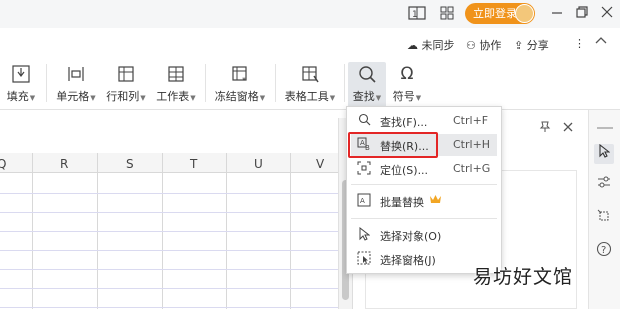 The width and height of the screenshot is (620, 309). Describe the element at coordinates (76, 74) in the screenshot. I see `cell-icon` at that location.